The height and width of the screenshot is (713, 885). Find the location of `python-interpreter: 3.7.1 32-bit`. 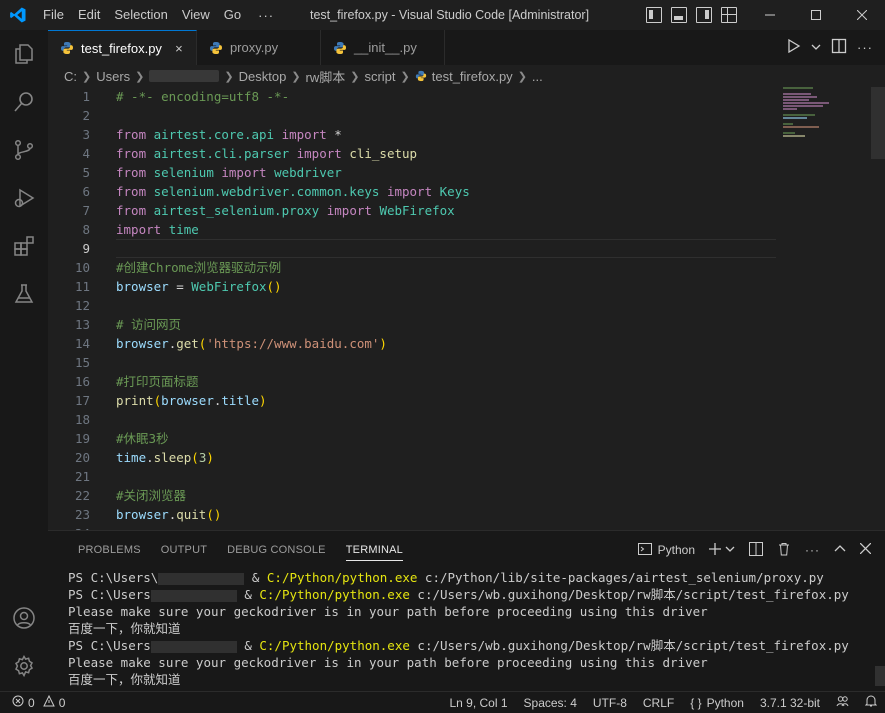

python-interpreter: 3.7.1 32-bit is located at coordinates (790, 702).